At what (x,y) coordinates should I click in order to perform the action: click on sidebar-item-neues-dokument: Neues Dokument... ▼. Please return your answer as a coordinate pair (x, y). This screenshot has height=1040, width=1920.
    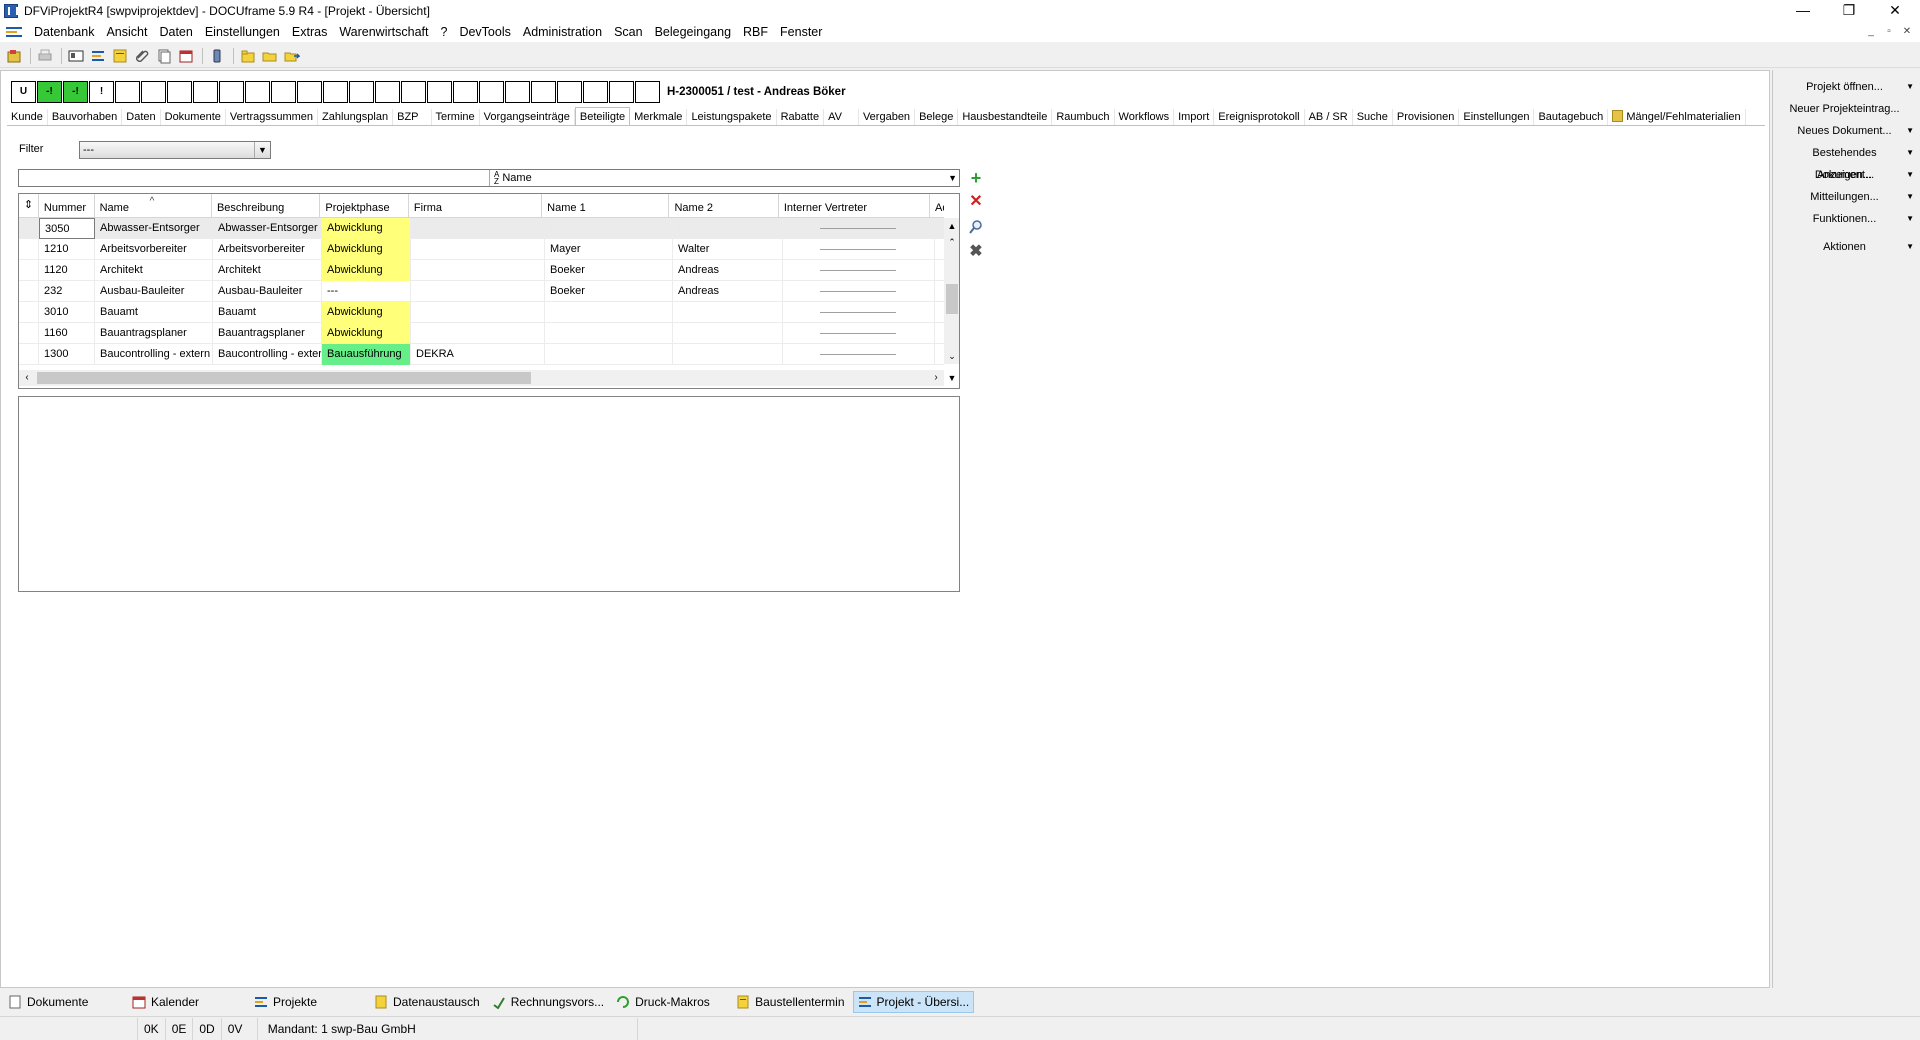
    Looking at the image, I should click on (1846, 131).